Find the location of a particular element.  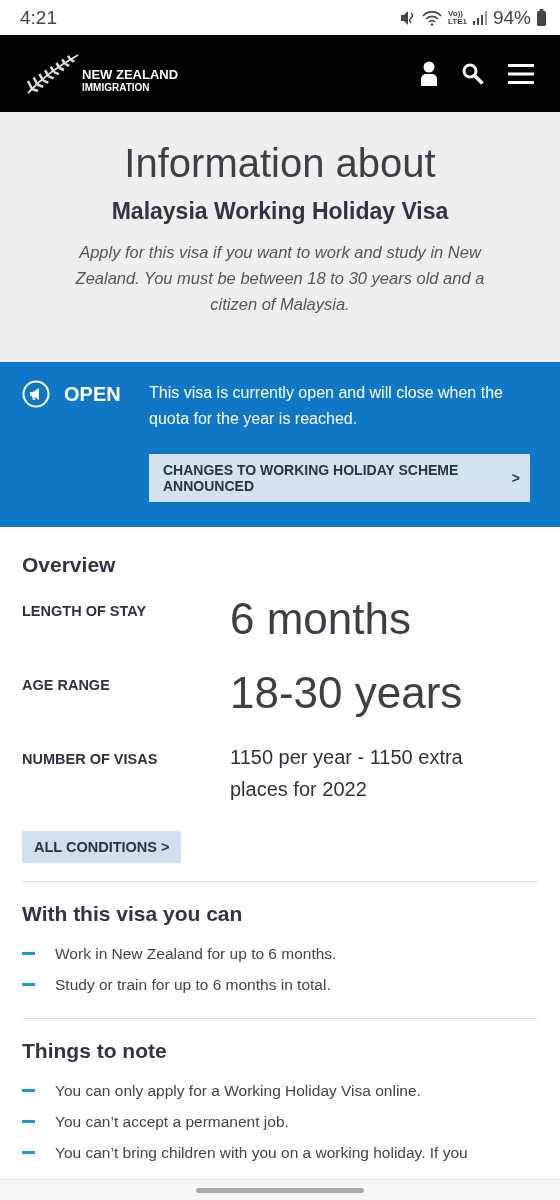

detail-label: LENGTH OF STAY is located at coordinates (85, 610).